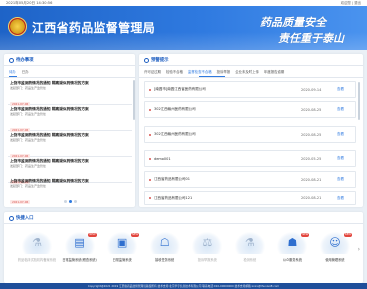 The height and width of the screenshot is (289, 367). I want to click on inbox-icon: ☖, so click(164, 242).